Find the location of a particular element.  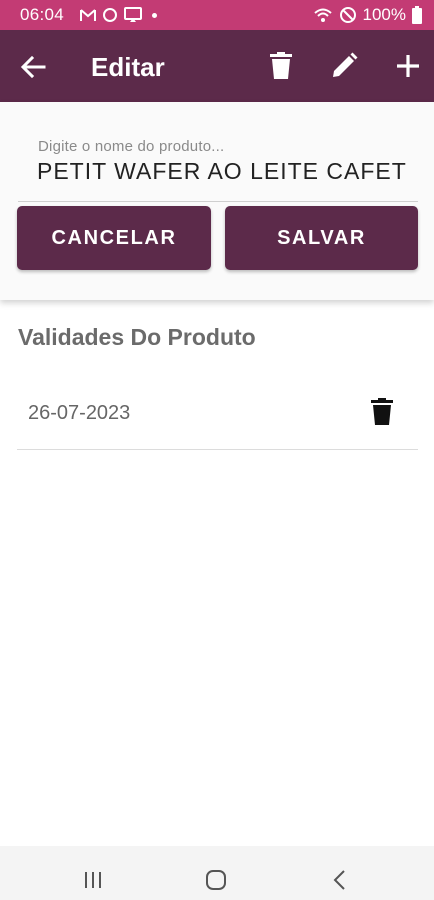

wifi-icon is located at coordinates (322, 15).